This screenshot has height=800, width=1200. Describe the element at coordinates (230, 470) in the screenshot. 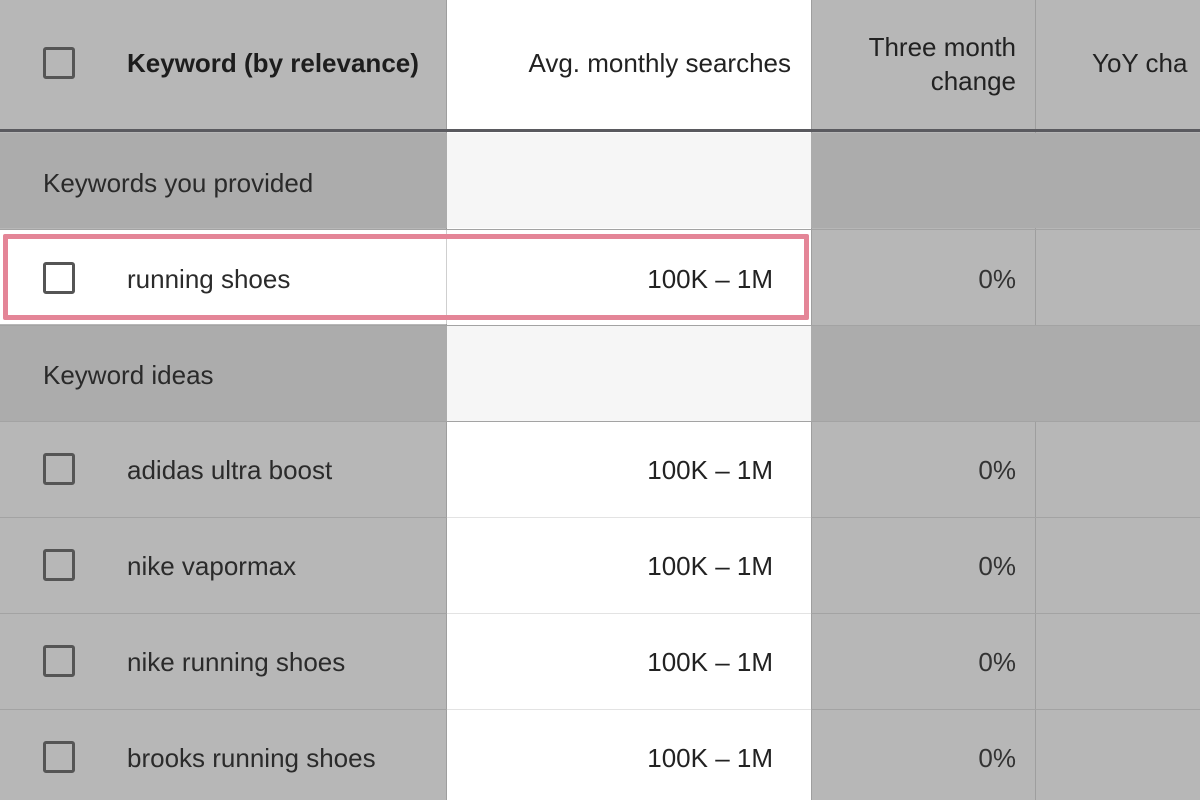

I see `keyword-cell: adidas ultra boost` at that location.